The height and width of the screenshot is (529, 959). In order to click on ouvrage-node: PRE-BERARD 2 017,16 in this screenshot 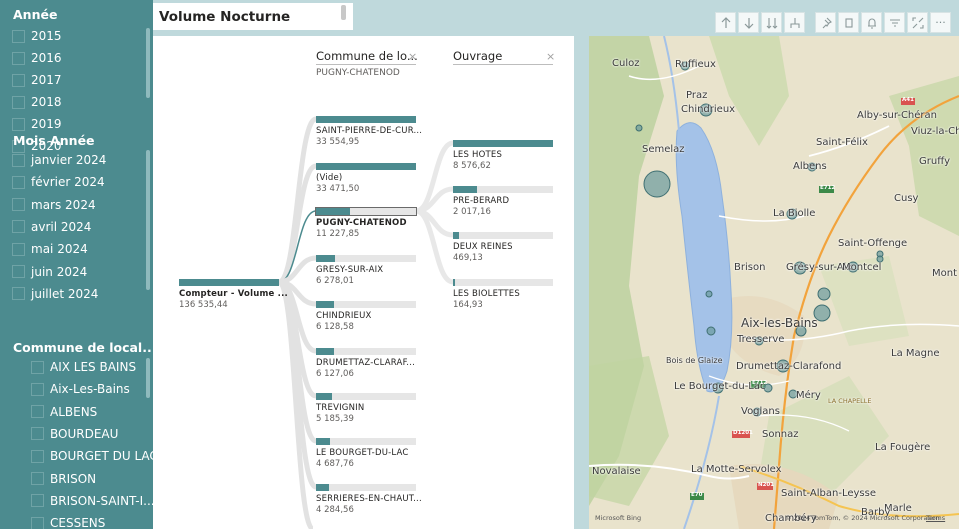, I will do `click(503, 201)`.